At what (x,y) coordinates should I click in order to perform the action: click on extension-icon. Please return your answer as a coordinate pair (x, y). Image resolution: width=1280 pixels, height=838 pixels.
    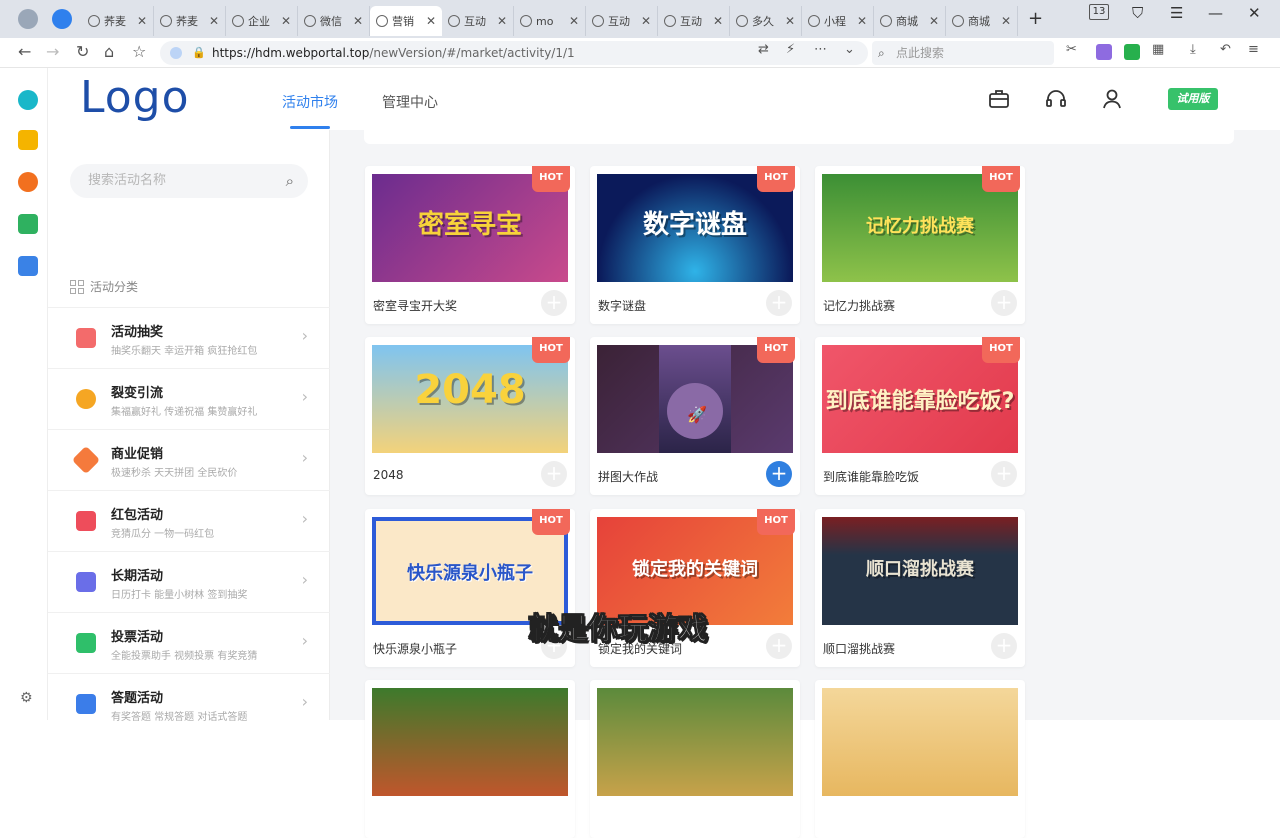
    Looking at the image, I should click on (1104, 52).